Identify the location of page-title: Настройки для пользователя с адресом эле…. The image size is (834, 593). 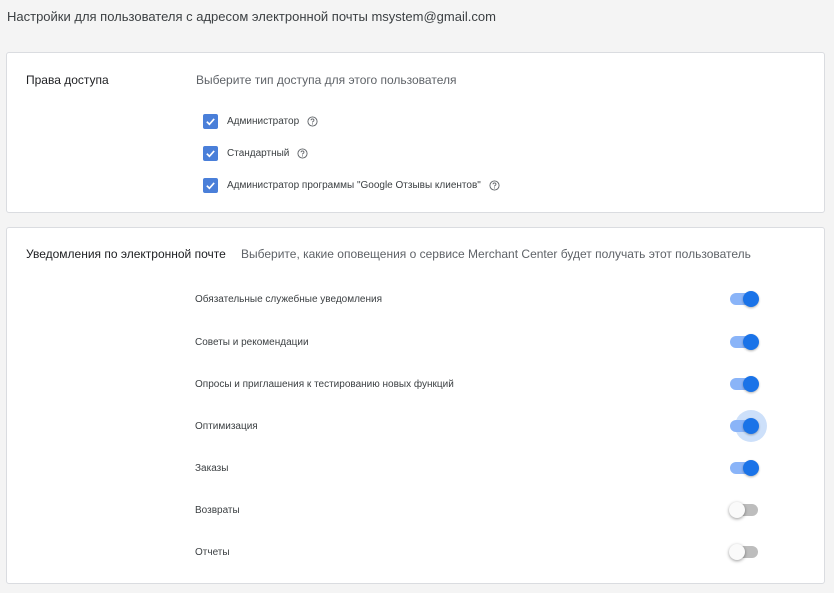
(251, 16).